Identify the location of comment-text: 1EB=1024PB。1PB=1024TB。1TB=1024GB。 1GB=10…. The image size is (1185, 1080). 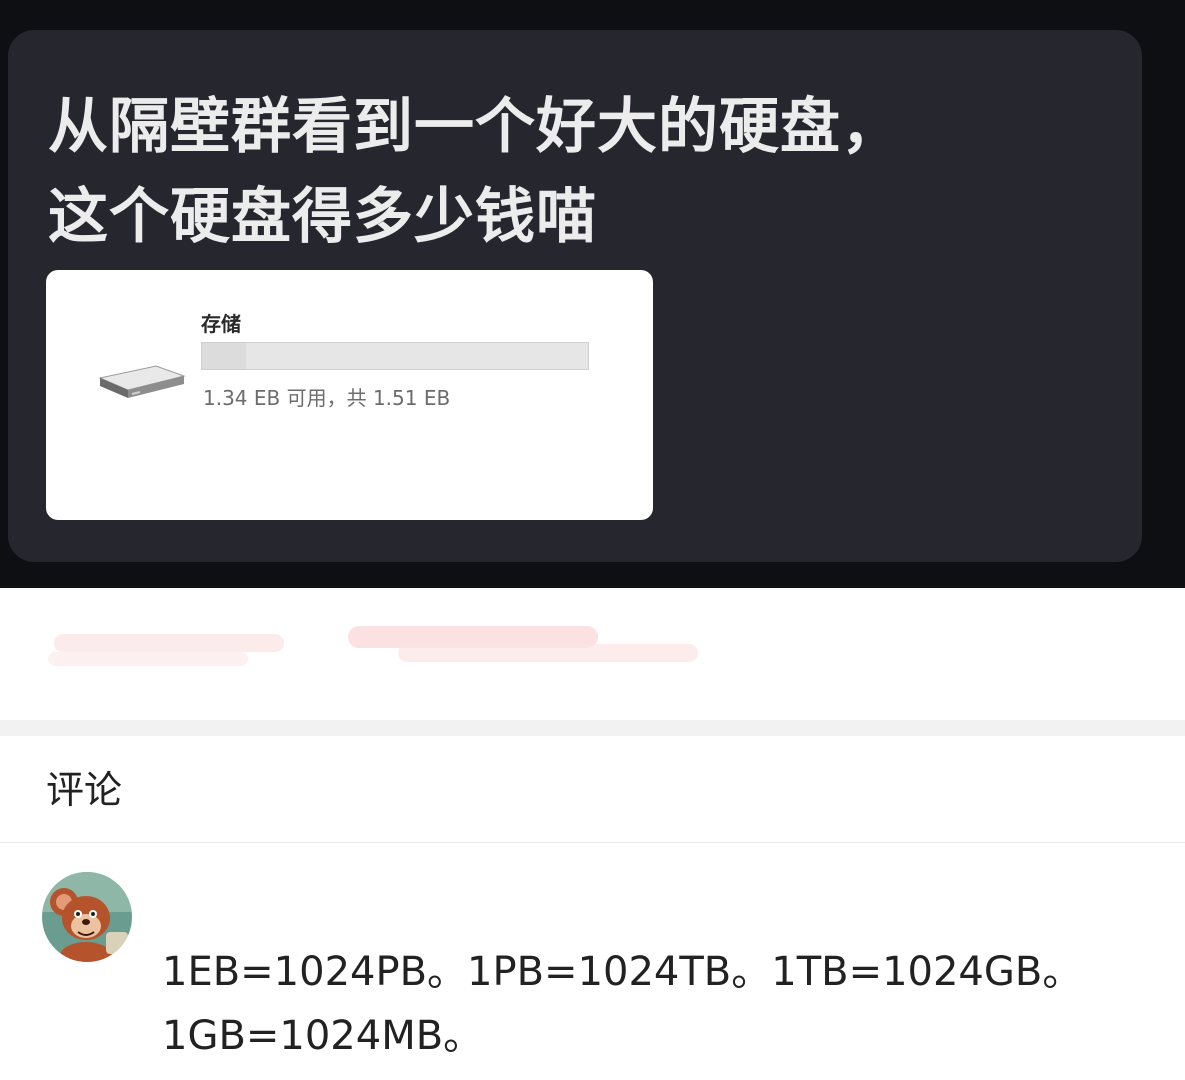
(622, 1004).